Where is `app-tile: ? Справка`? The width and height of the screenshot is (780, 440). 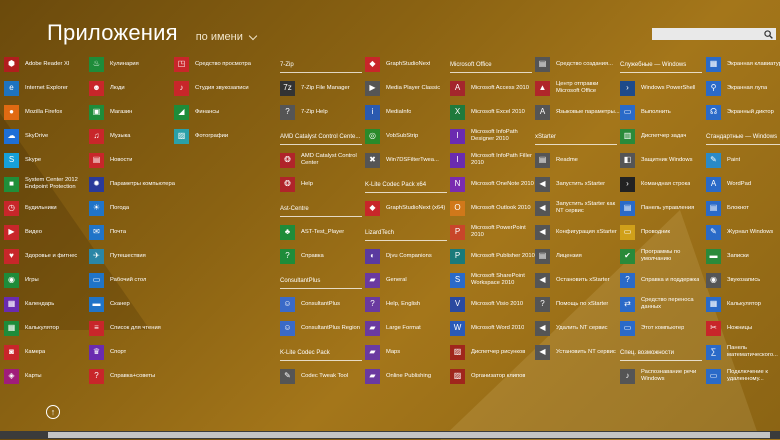
app-tile: ? Справка is located at coordinates (324, 256).